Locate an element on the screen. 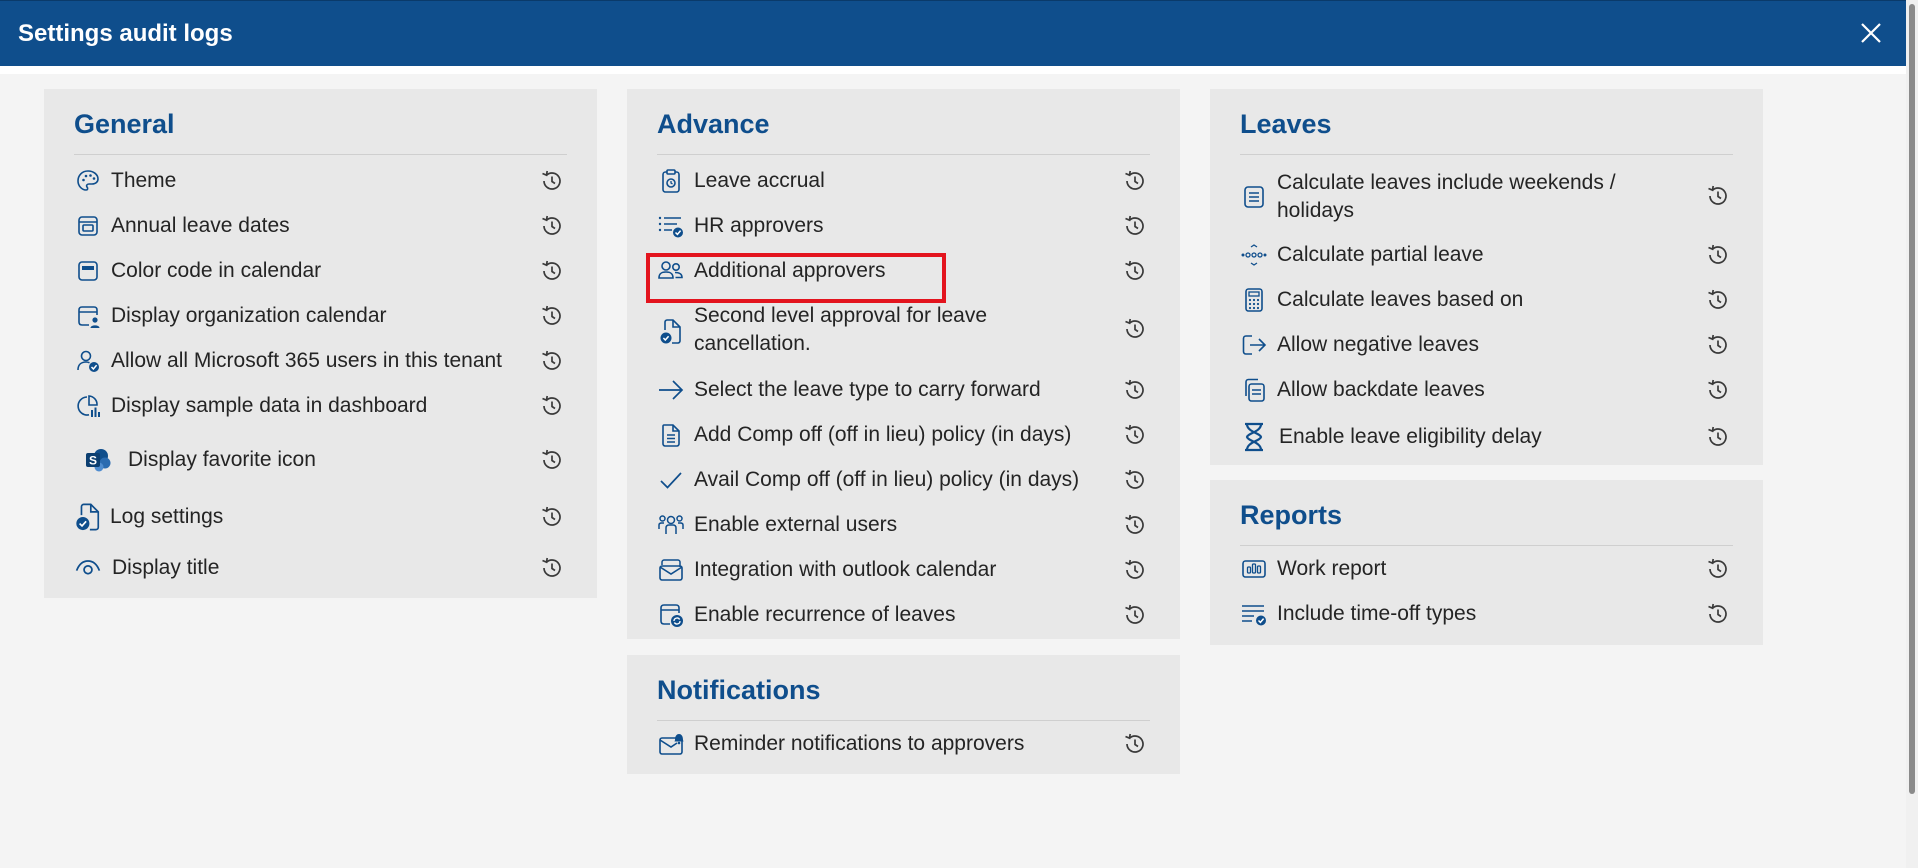  checkmark-icon is located at coordinates (671, 480).